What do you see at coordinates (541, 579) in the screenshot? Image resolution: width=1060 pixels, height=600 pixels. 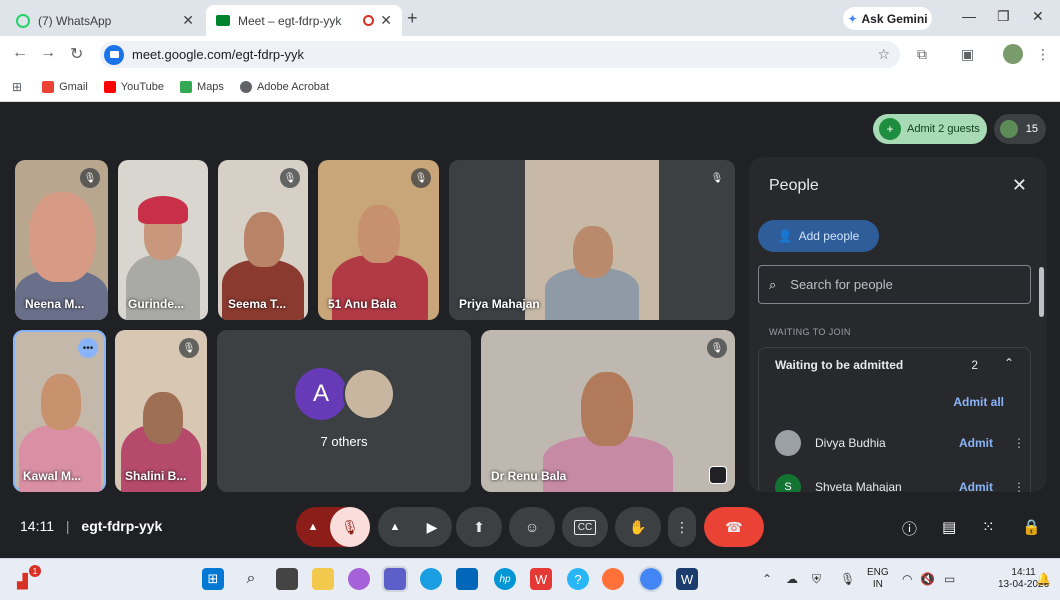 I see `wps-icon: W` at bounding box center [541, 579].